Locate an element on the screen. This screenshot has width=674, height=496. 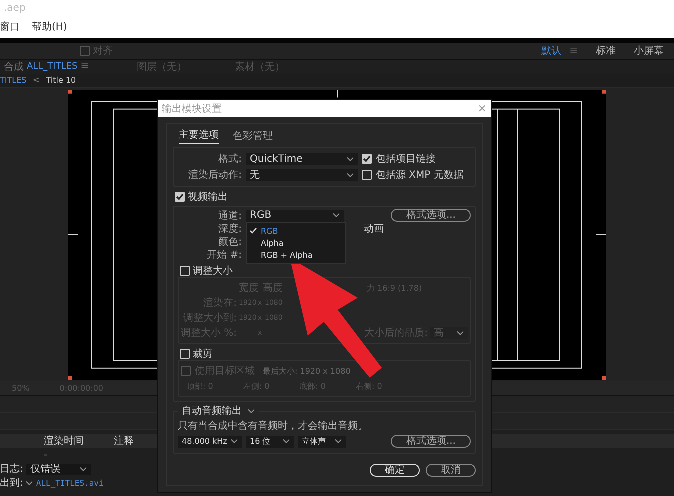
field-label: 格式: is located at coordinates (230, 159).